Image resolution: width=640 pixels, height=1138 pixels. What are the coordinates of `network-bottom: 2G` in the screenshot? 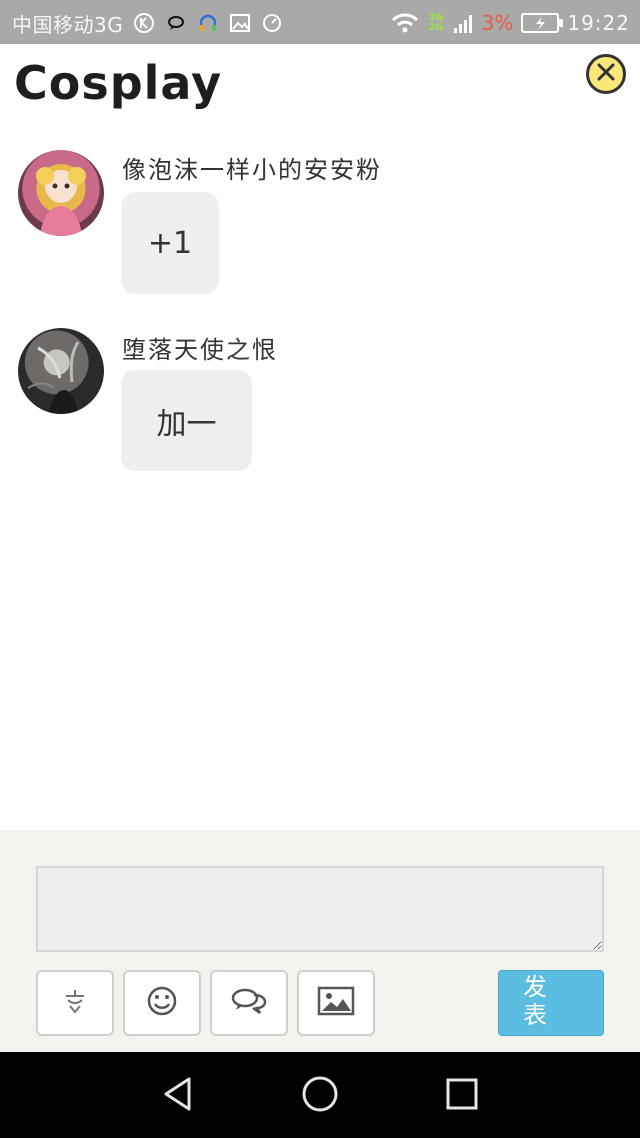 It's located at (436, 27).